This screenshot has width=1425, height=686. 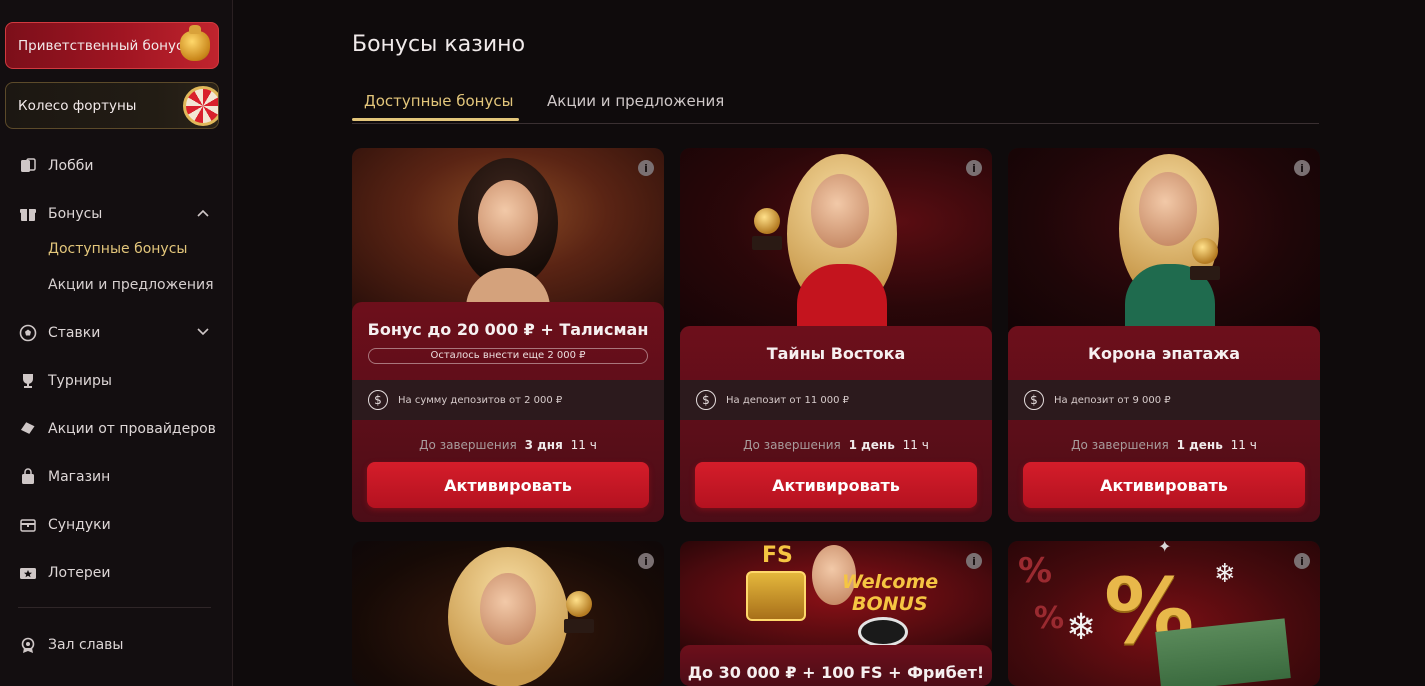 What do you see at coordinates (132, 429) in the screenshot?
I see `sidebar-item-label: Акции от провайдеров` at bounding box center [132, 429].